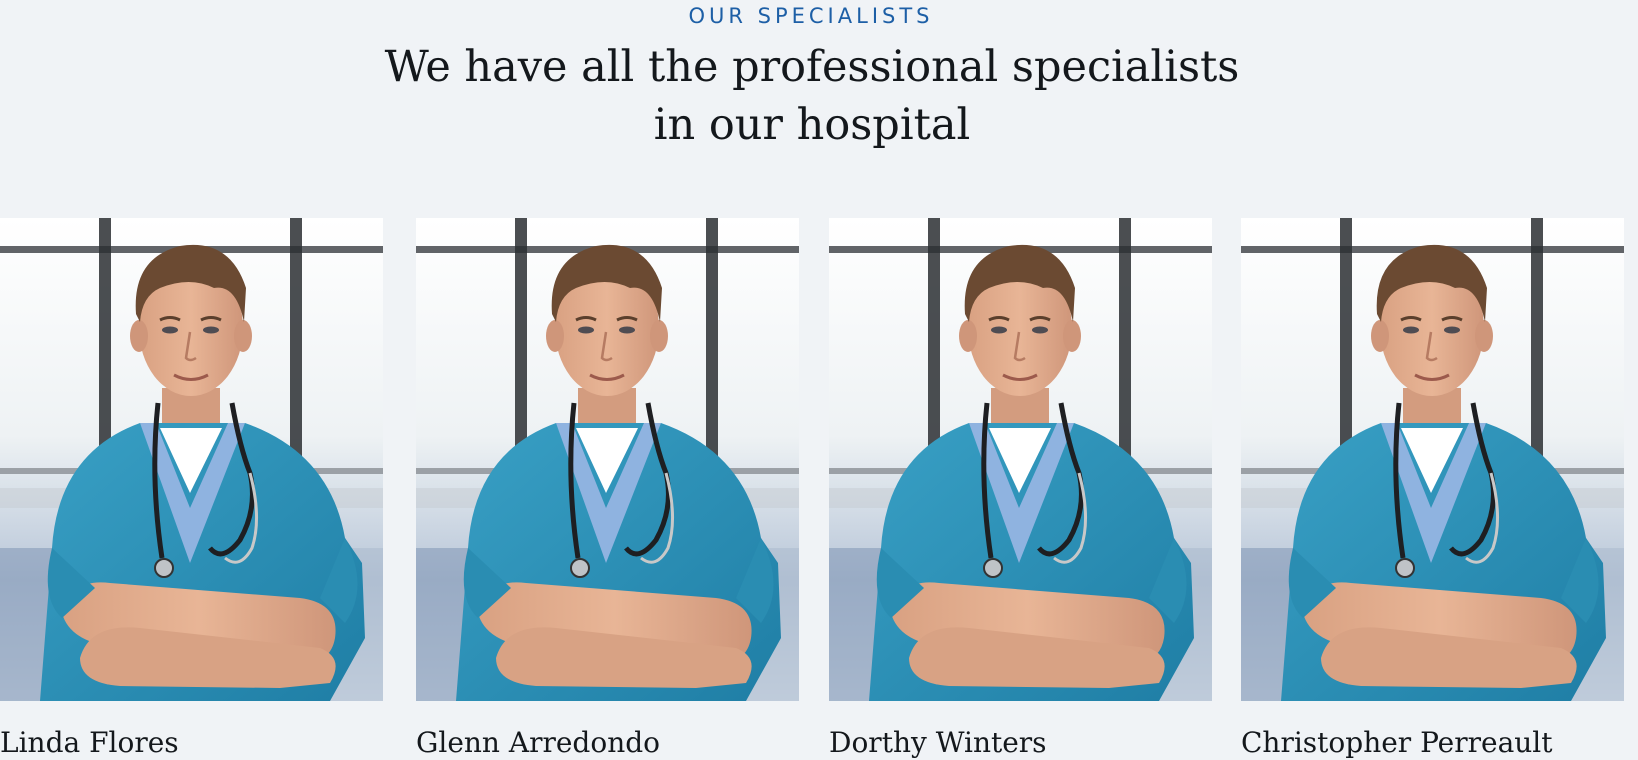 This screenshot has width=1638, height=760. What do you see at coordinates (812, 67) in the screenshot?
I see `headline-line-1: We have all the professional specialists` at bounding box center [812, 67].